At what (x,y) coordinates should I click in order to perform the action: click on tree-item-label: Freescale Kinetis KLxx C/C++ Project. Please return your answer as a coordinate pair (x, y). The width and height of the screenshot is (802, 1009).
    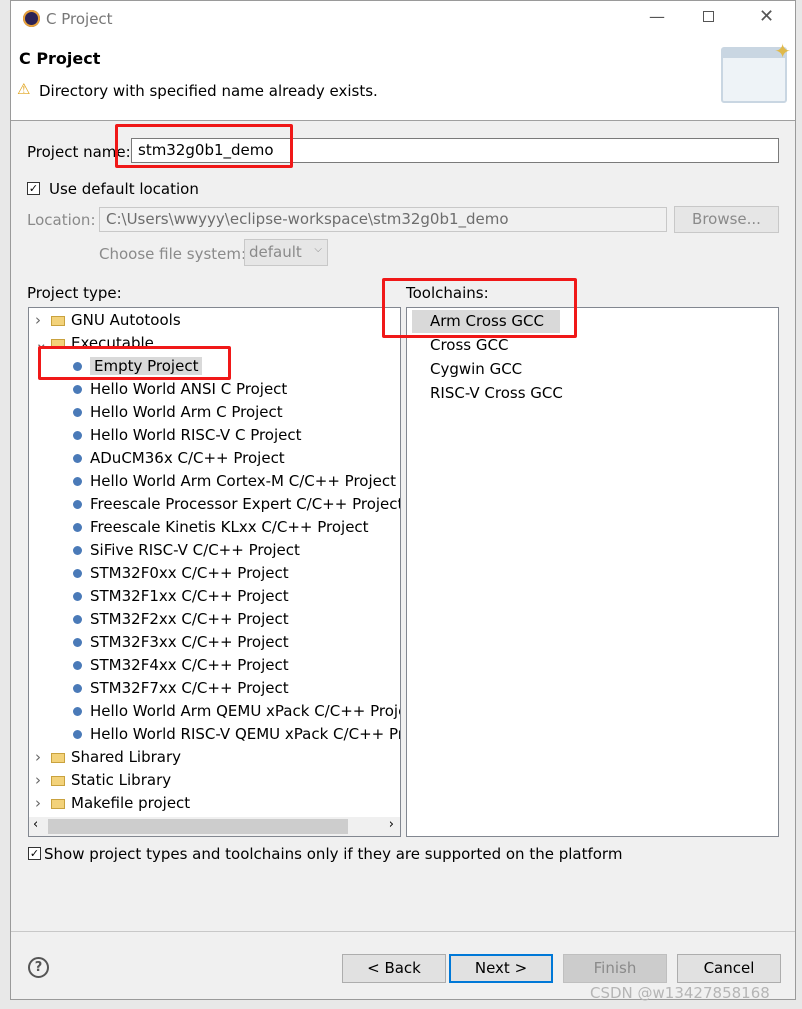
    Looking at the image, I should click on (229, 527).